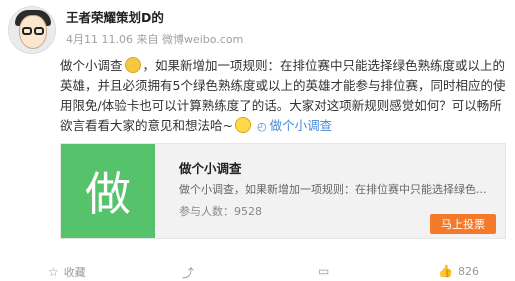 Image resolution: width=515 pixels, height=281 pixels. Describe the element at coordinates (27, 31) in the screenshot. I see `avatar-glasses-left` at that location.